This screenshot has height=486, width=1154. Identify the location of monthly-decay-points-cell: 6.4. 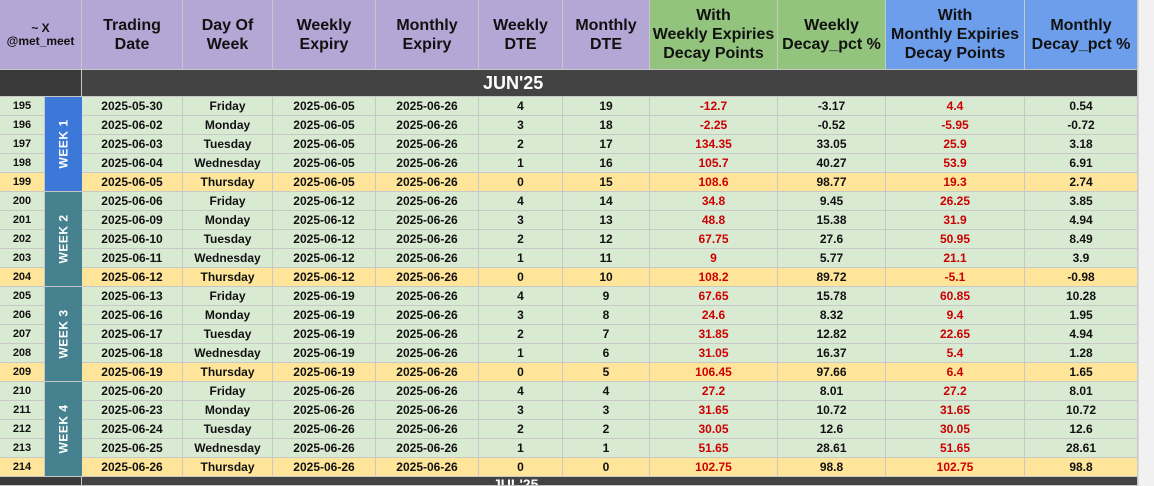
(955, 372).